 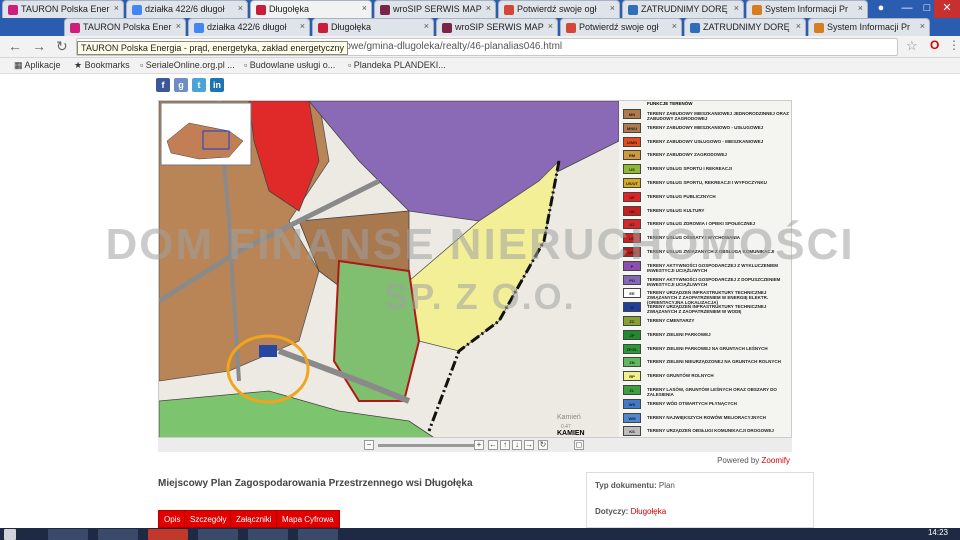 What do you see at coordinates (912, 46) in the screenshot?
I see `bookmark-star-icon: ☆` at bounding box center [912, 46].